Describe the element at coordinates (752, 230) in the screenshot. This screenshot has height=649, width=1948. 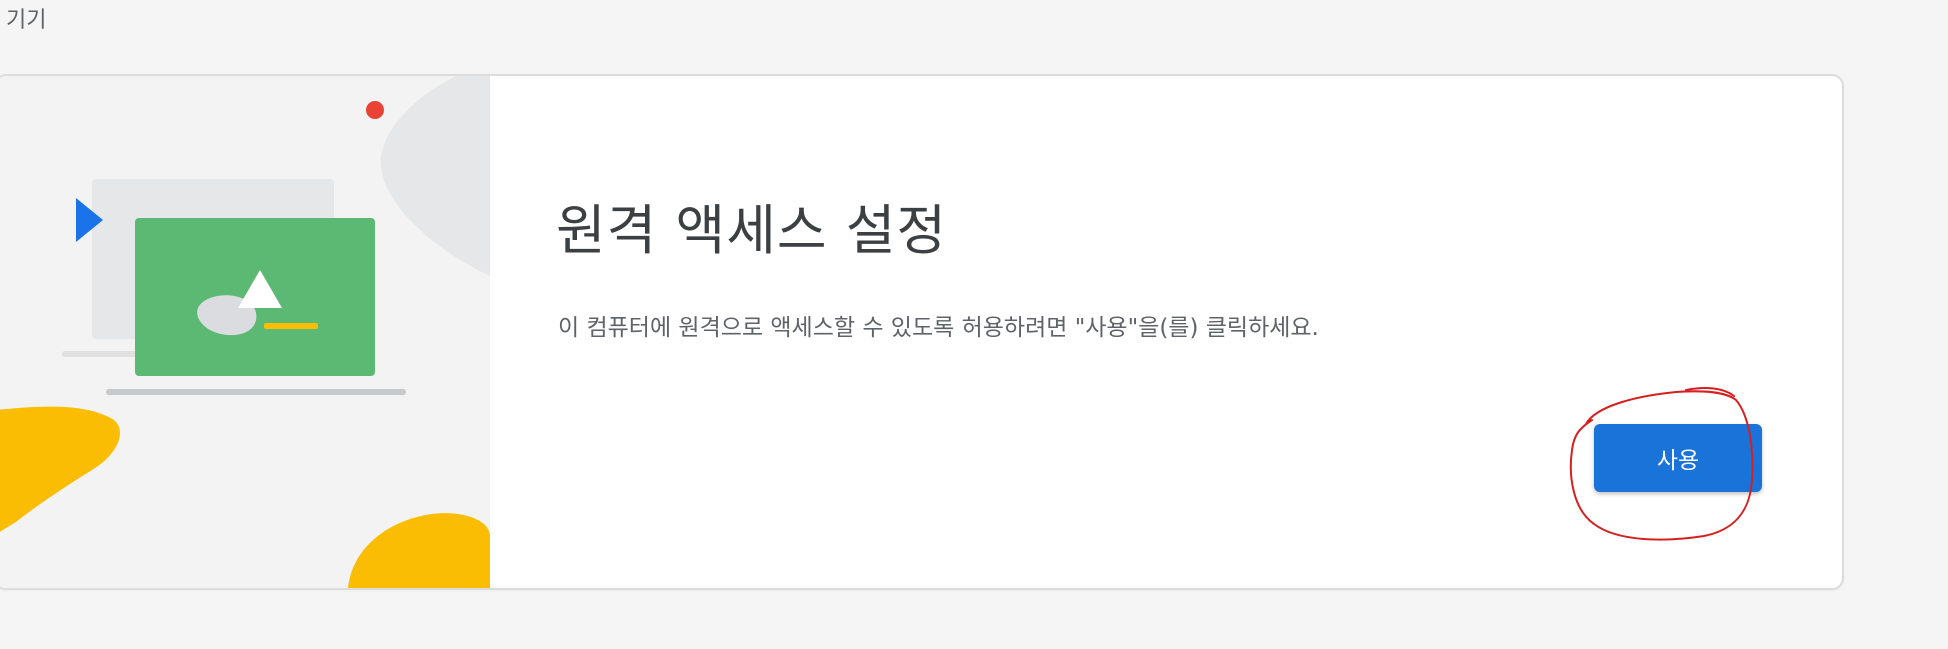
I see `card-title: 원격 액세스 설정` at that location.